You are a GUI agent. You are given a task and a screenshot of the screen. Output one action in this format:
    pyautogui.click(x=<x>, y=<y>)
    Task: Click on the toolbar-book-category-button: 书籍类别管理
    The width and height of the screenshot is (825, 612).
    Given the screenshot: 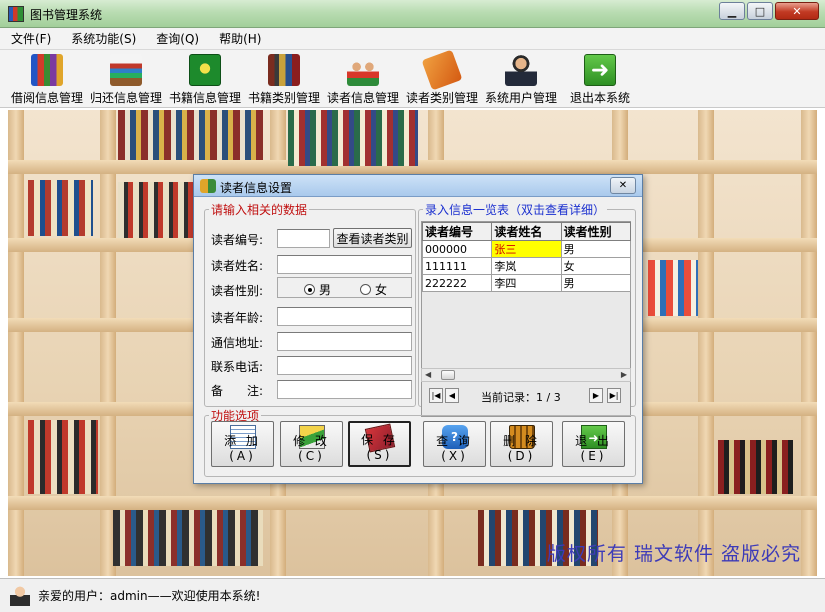 What is the action you would take?
    pyautogui.click(x=284, y=79)
    